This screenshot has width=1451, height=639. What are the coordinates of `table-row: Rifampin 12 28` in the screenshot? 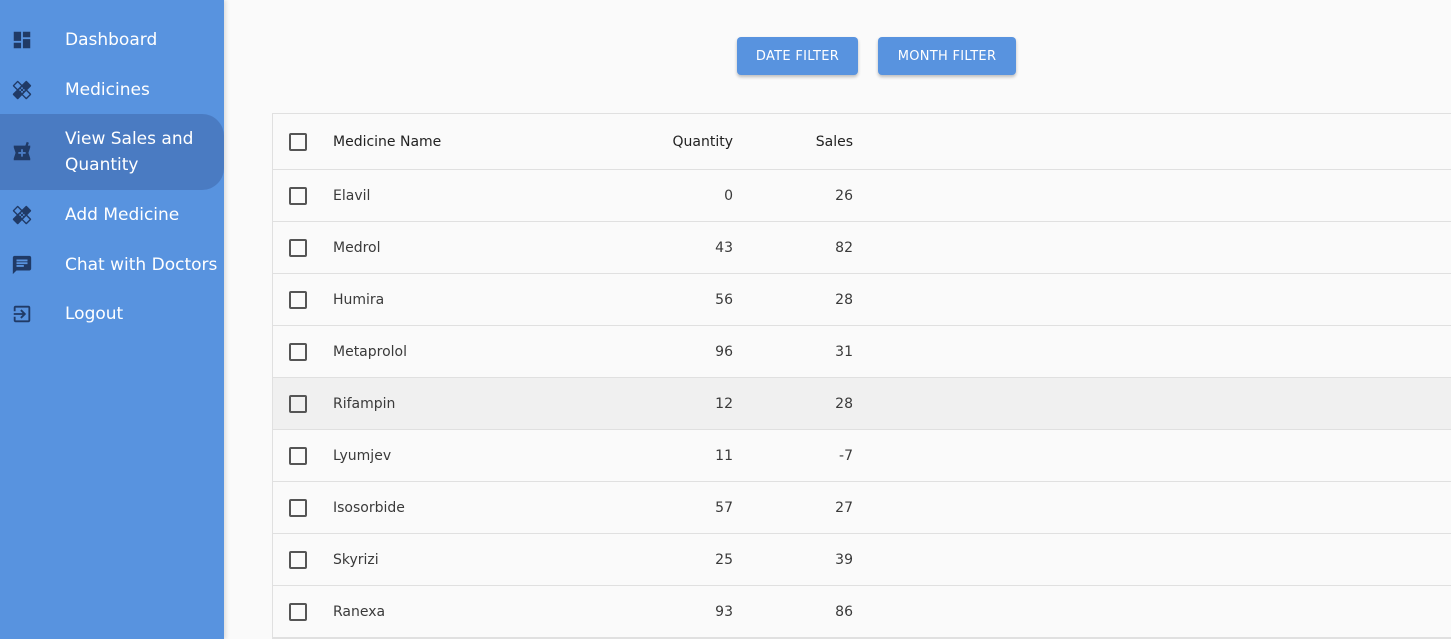 It's located at (862, 404).